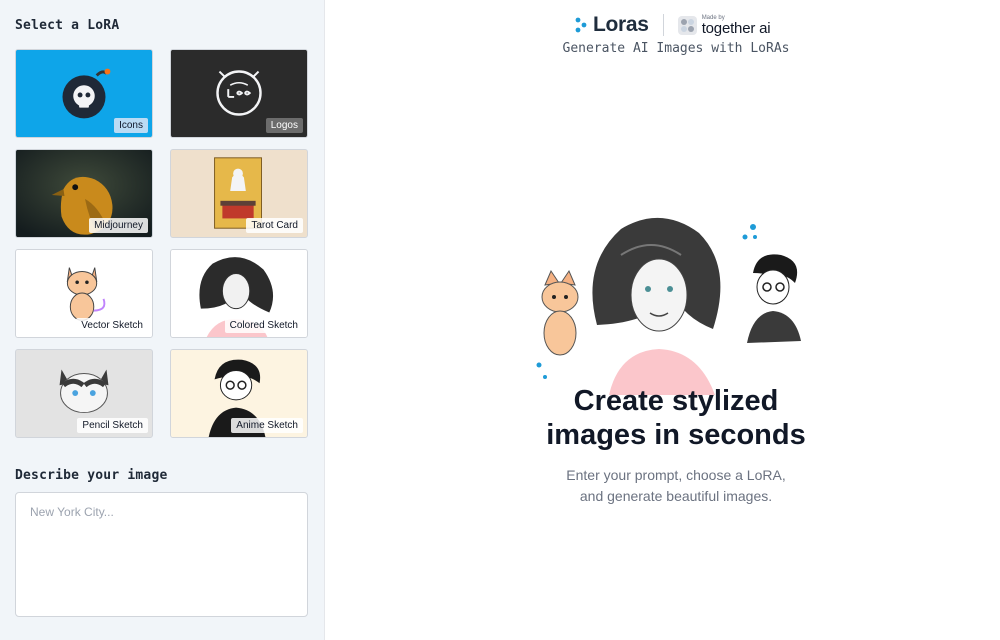  Describe the element at coordinates (84, 93) in the screenshot. I see `lora-card-icons: Icons` at that location.